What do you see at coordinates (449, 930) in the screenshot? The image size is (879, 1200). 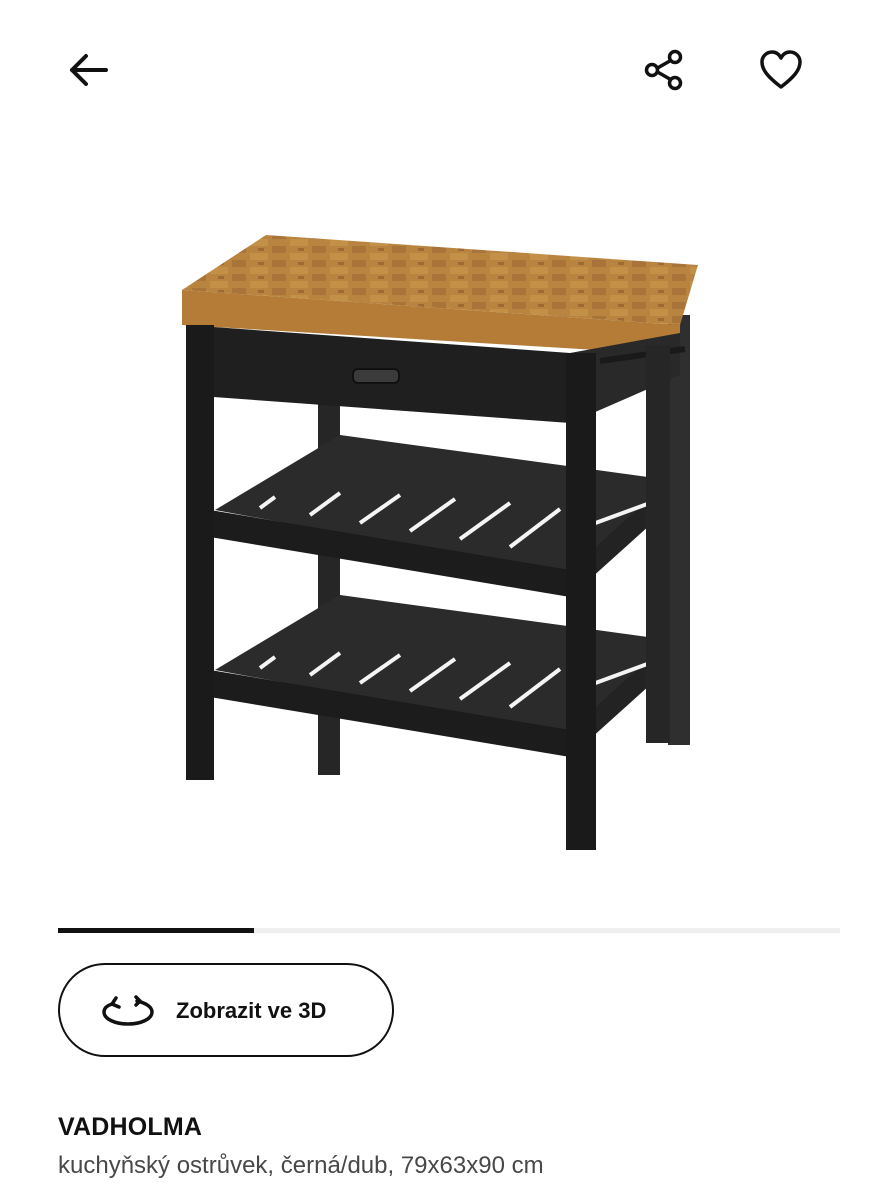 I see `gallery-progress-track` at bounding box center [449, 930].